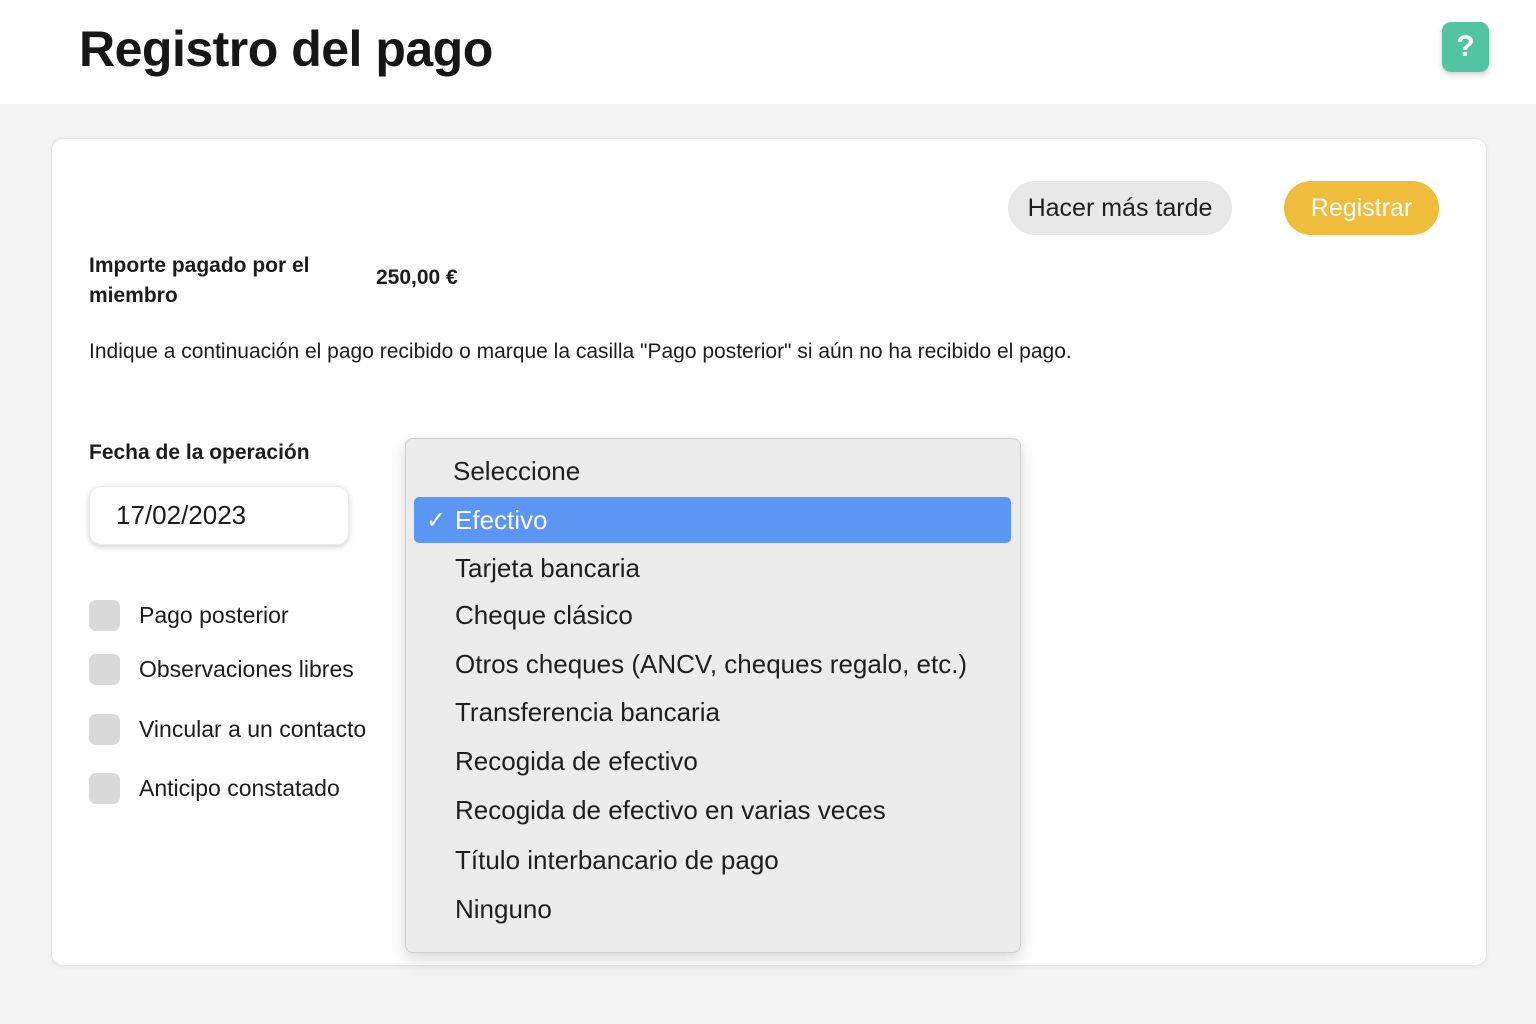 This screenshot has width=1536, height=1024. What do you see at coordinates (617, 860) in the screenshot?
I see `dropdown-option: Título interbancario de pago` at bounding box center [617, 860].